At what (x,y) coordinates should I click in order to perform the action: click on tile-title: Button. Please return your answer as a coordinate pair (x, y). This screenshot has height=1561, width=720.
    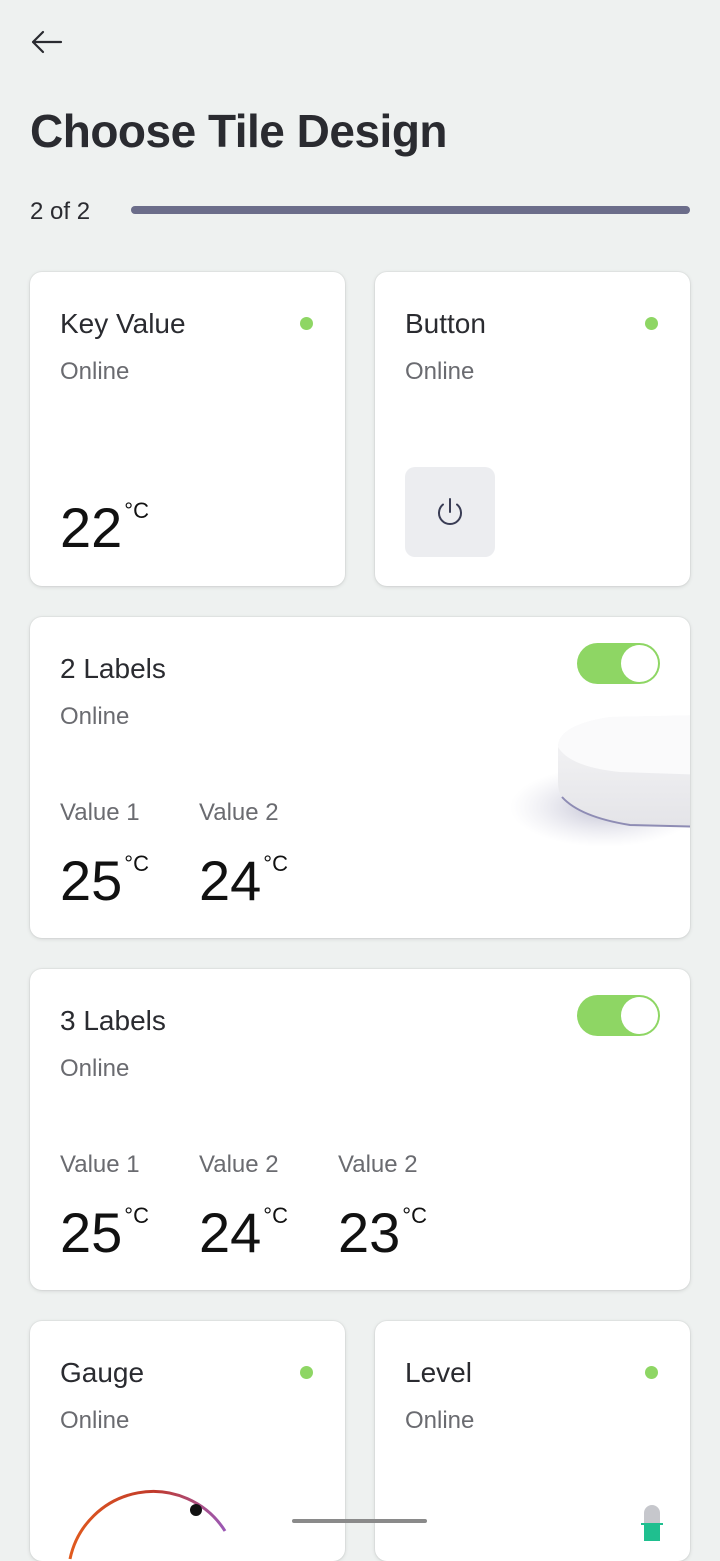
    Looking at the image, I should click on (445, 323).